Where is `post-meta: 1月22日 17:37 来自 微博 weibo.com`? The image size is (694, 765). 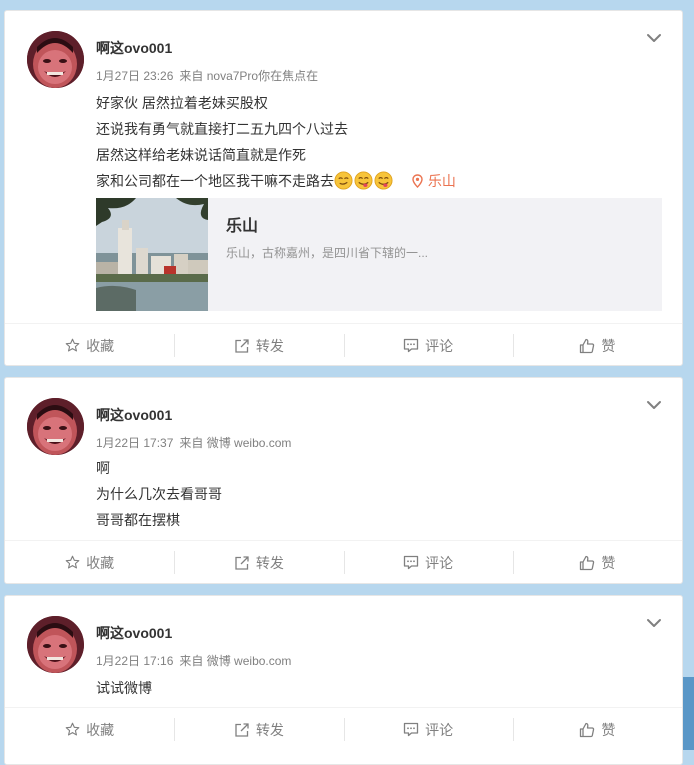 post-meta: 1月22日 17:37 来自 微博 weibo.com is located at coordinates (193, 442).